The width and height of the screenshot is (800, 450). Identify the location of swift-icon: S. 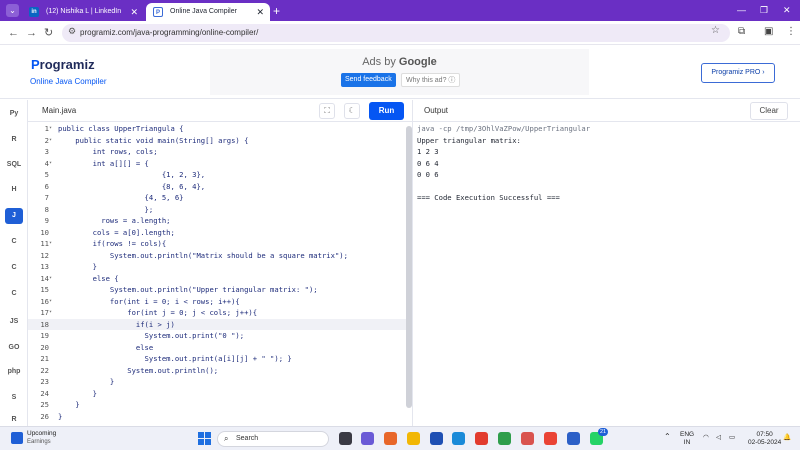
(14, 398).